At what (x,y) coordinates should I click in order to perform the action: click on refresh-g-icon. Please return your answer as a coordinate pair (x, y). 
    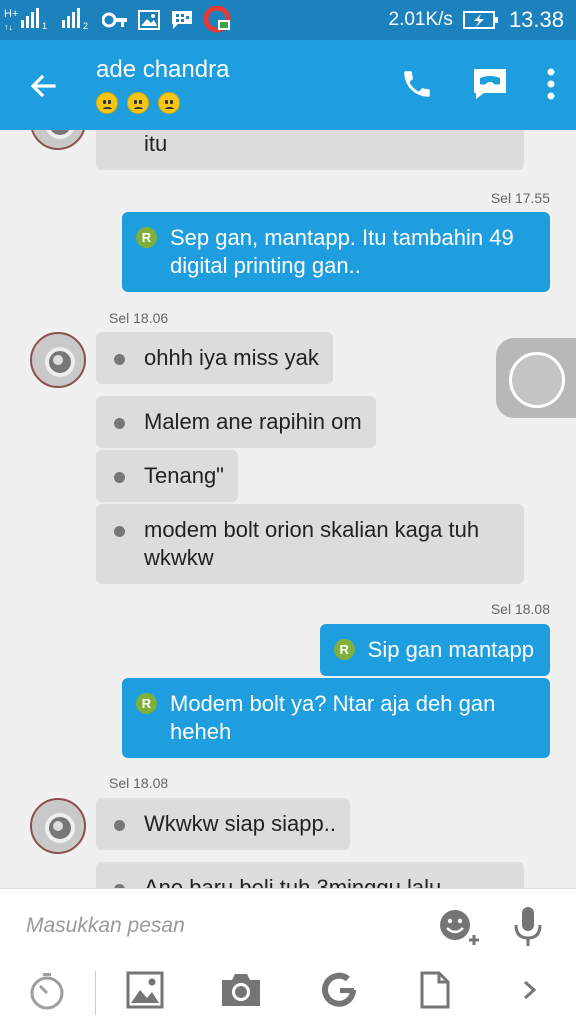
    Looking at the image, I should click on (339, 992).